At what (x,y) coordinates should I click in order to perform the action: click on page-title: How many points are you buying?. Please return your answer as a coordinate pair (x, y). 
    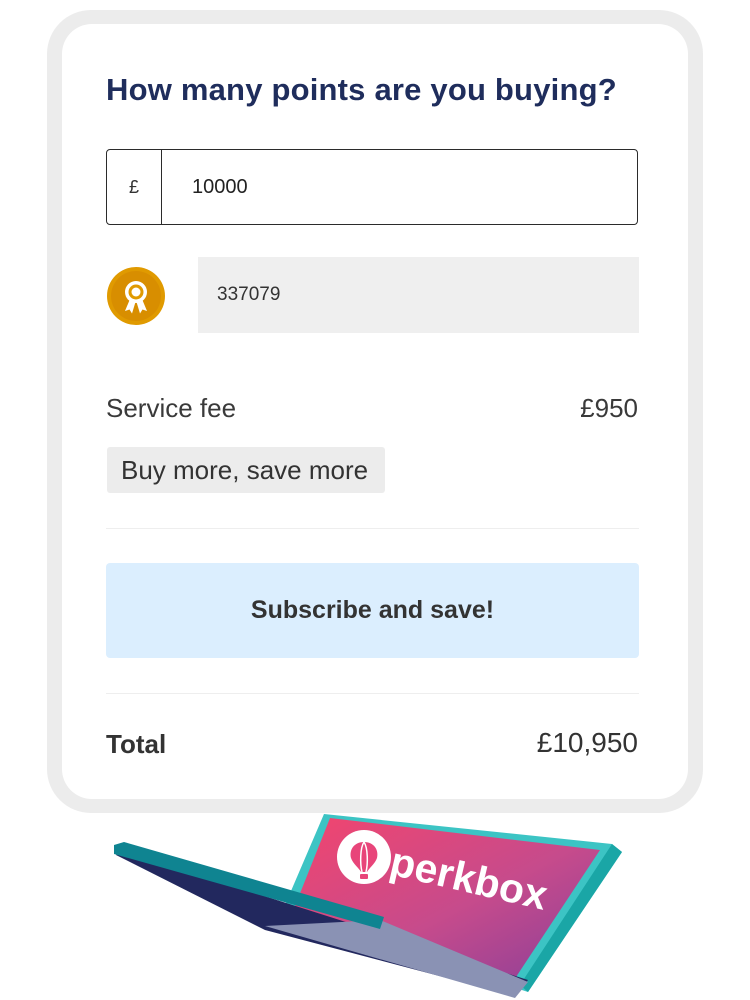
    Looking at the image, I should click on (361, 89).